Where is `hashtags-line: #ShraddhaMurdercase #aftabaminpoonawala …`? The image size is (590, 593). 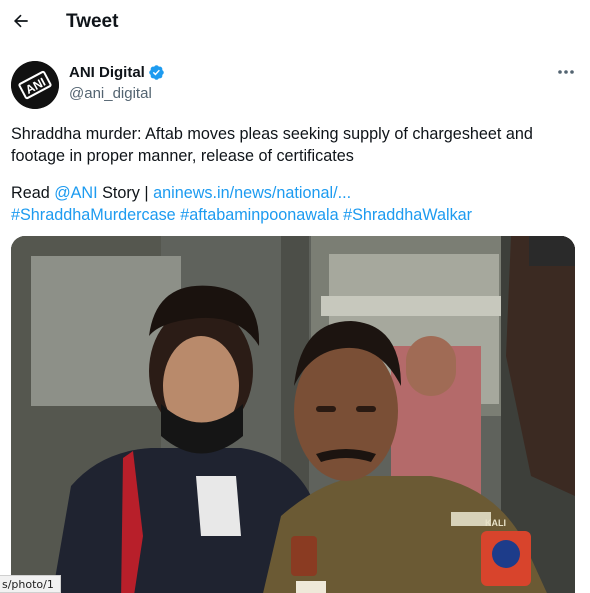
hashtags-line: #ShraddhaMurdercase #aftabaminpoonawala … is located at coordinates (296, 216).